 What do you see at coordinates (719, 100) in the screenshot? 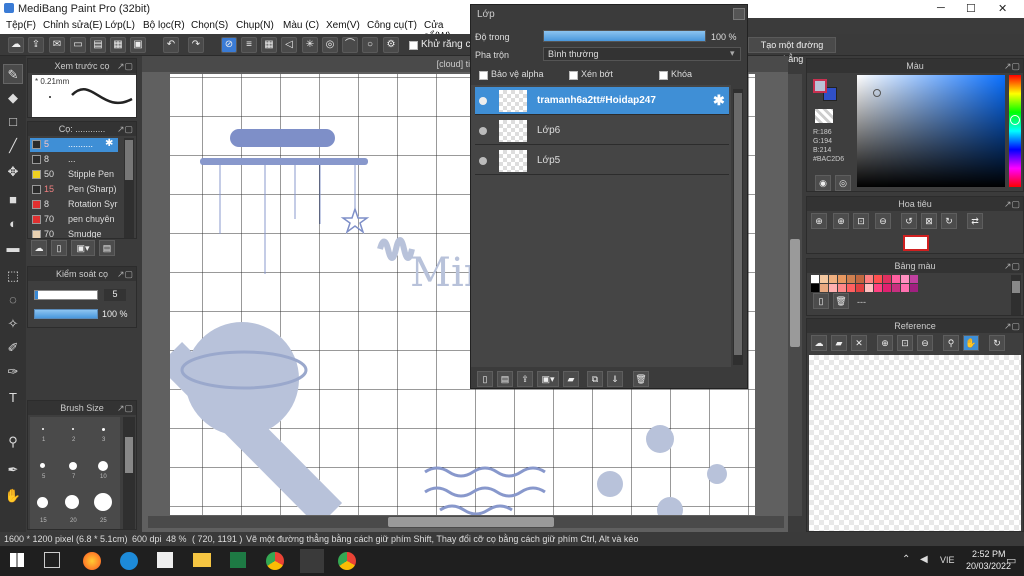
I see `layer-settings-gear-icon: ✱` at bounding box center [719, 100].